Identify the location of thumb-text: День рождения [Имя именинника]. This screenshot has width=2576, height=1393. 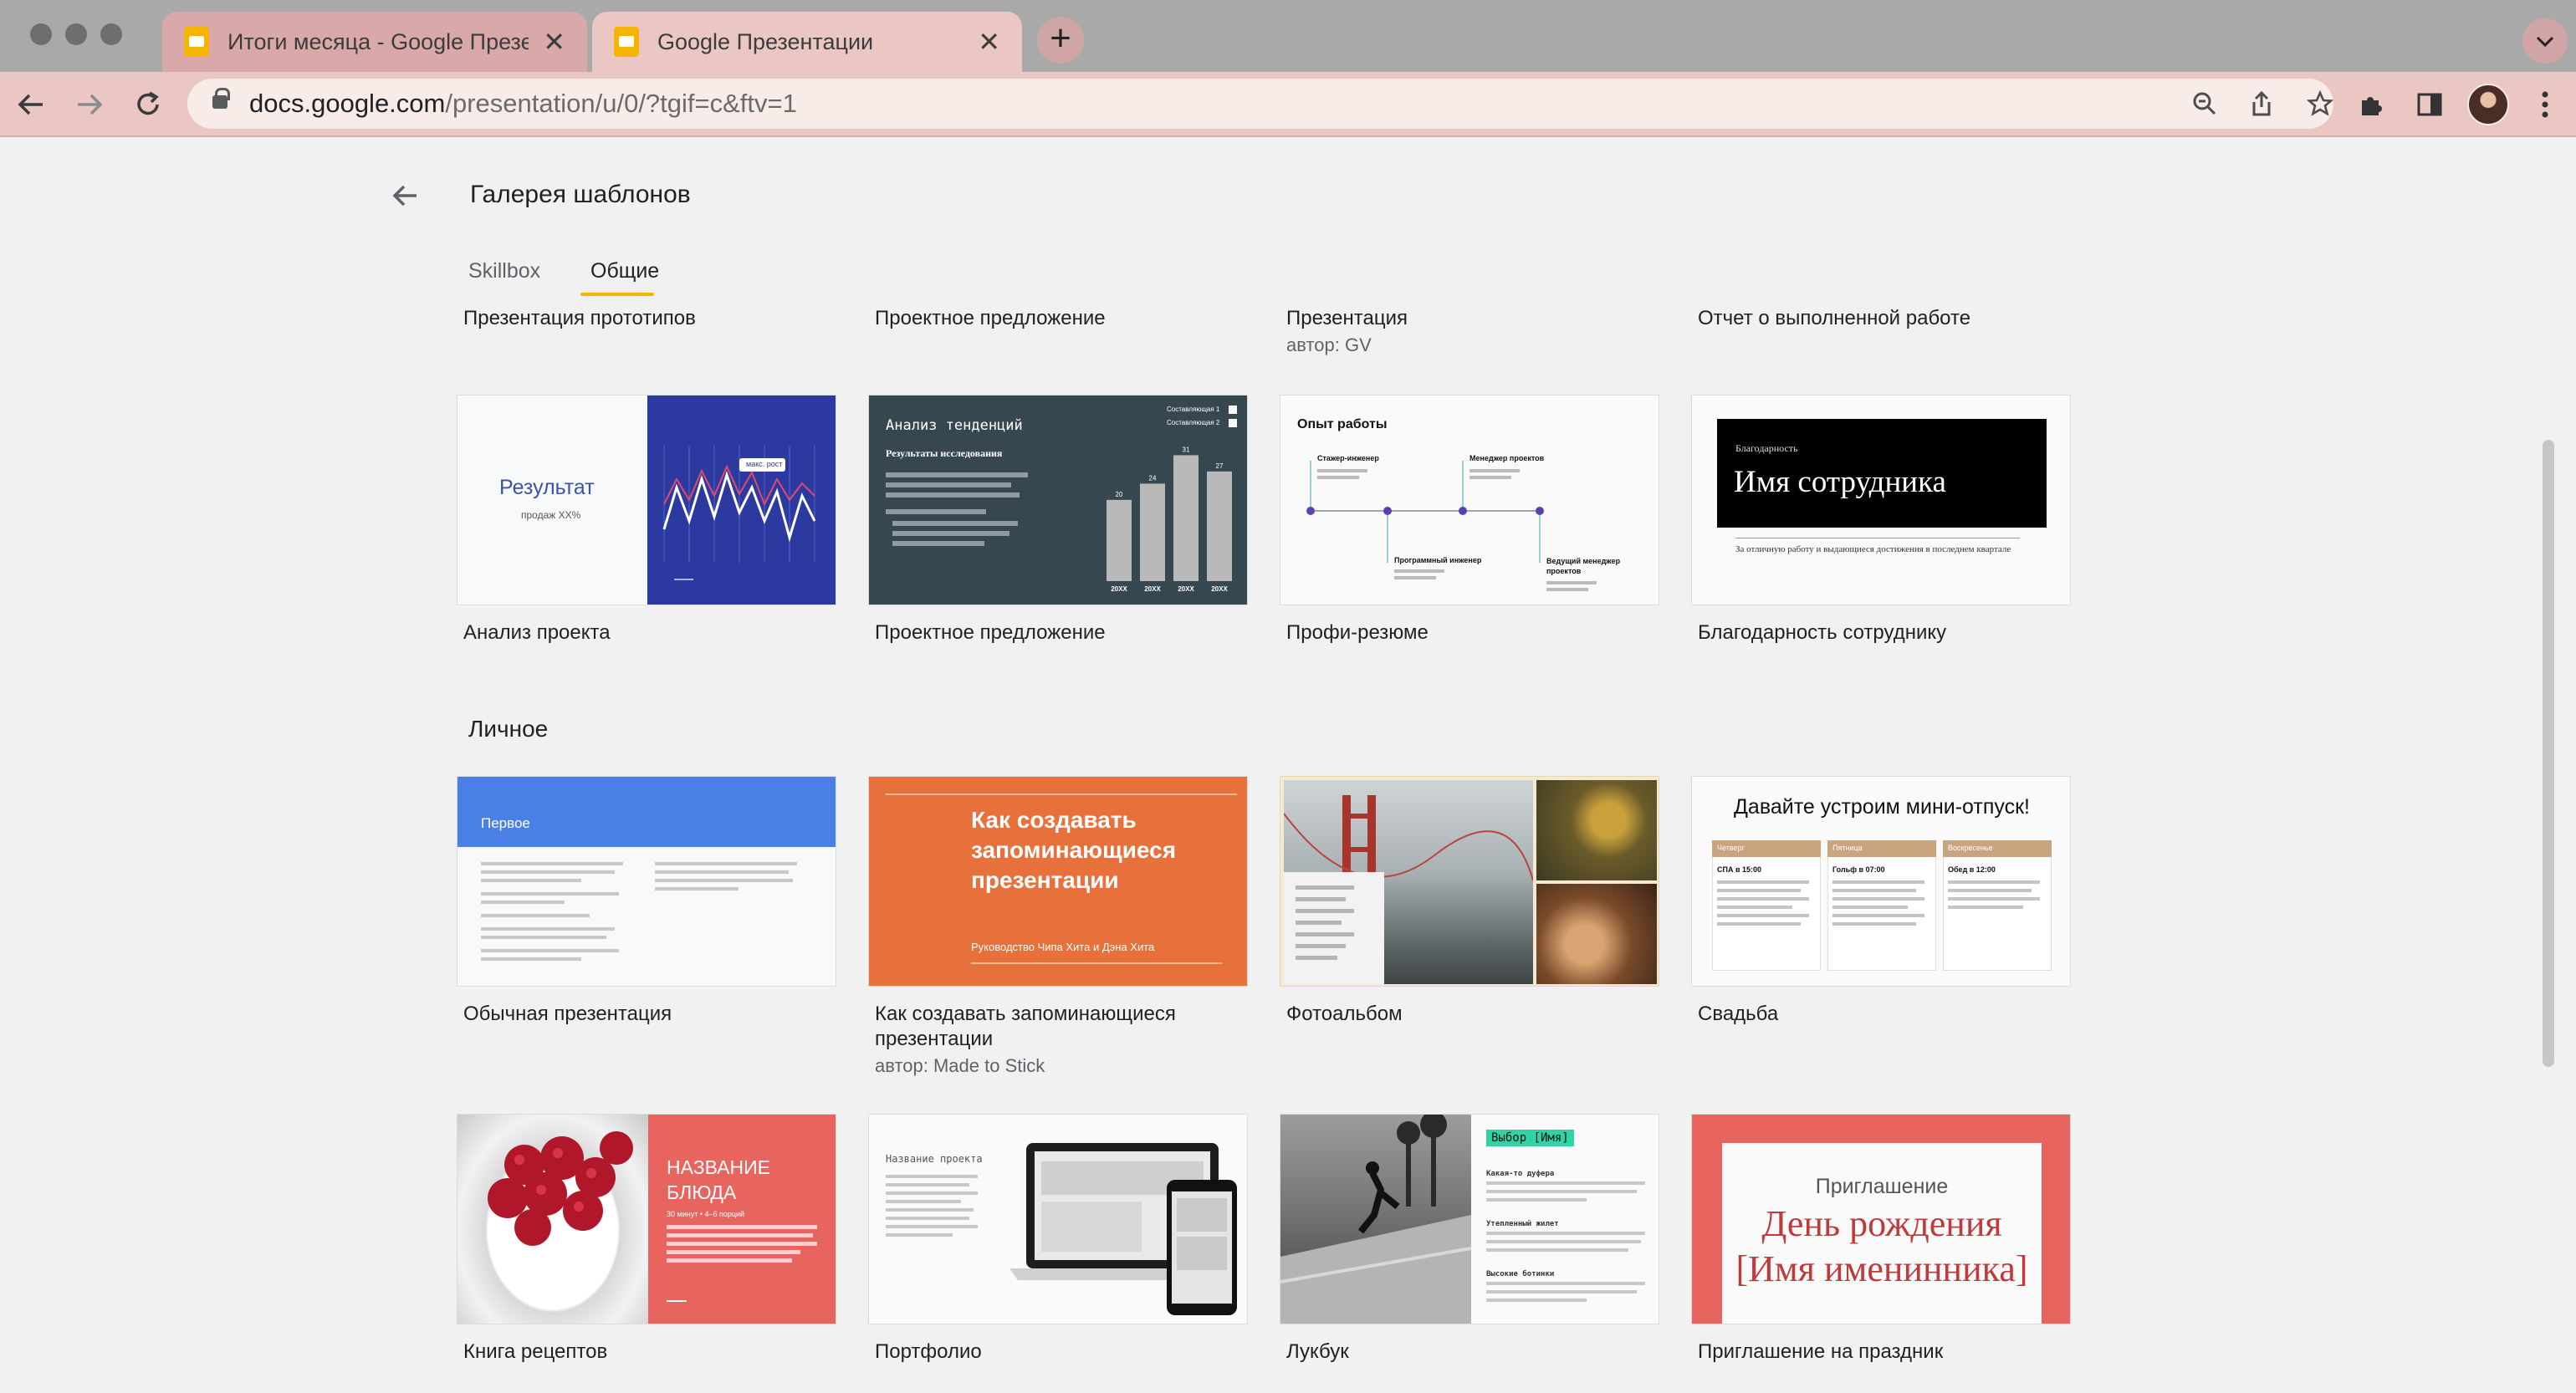
(1881, 1246).